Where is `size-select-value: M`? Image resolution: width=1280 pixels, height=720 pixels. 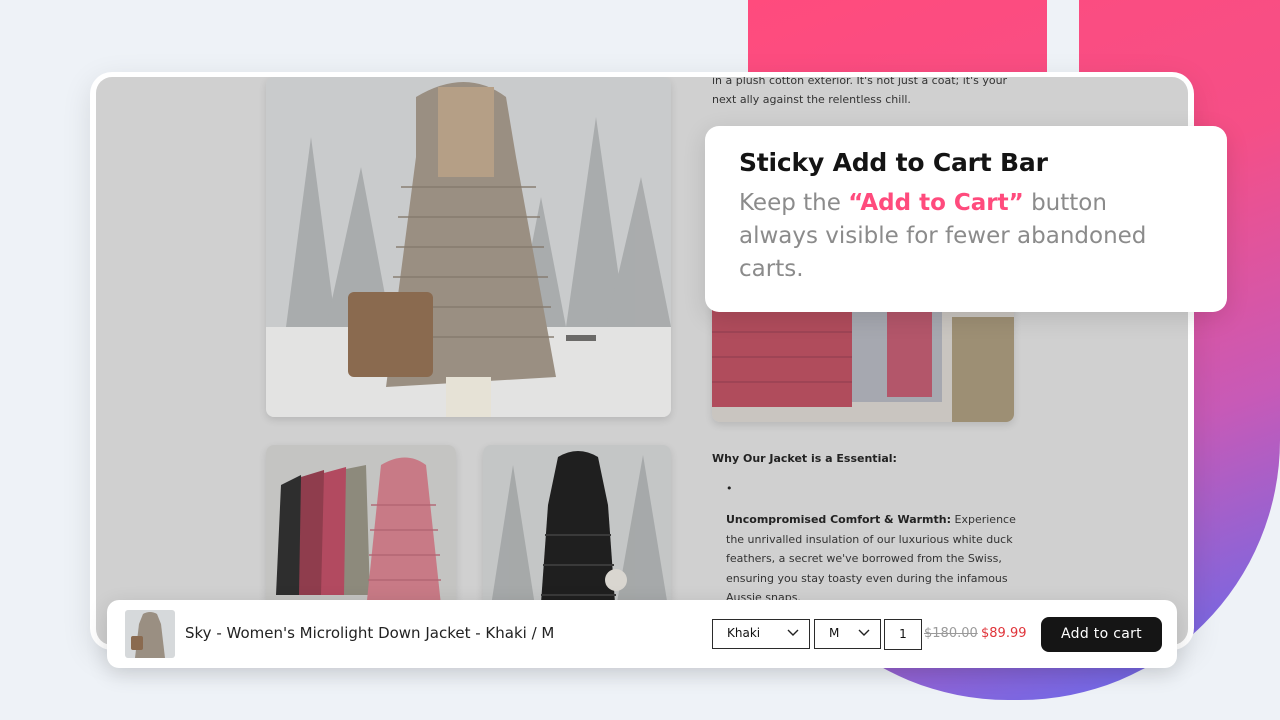 size-select-value: M is located at coordinates (834, 633).